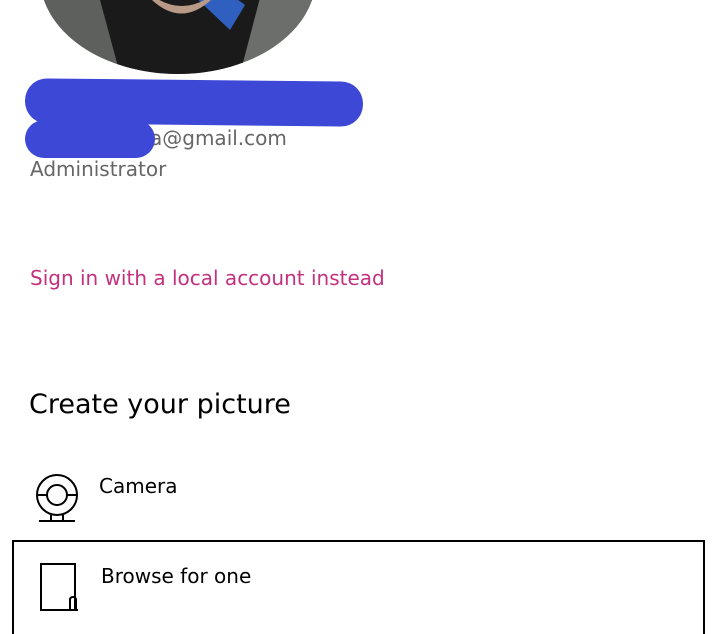 Image resolution: width=719 pixels, height=634 pixels. Describe the element at coordinates (178, 37) in the screenshot. I see `profile-avatar` at that location.